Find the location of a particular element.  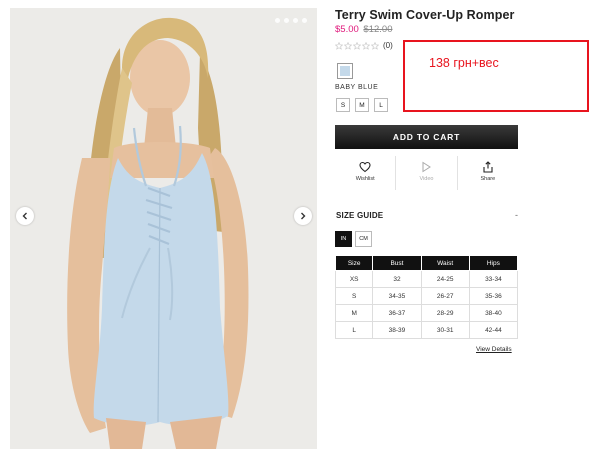

gallery-pagination-dots is located at coordinates (291, 20).